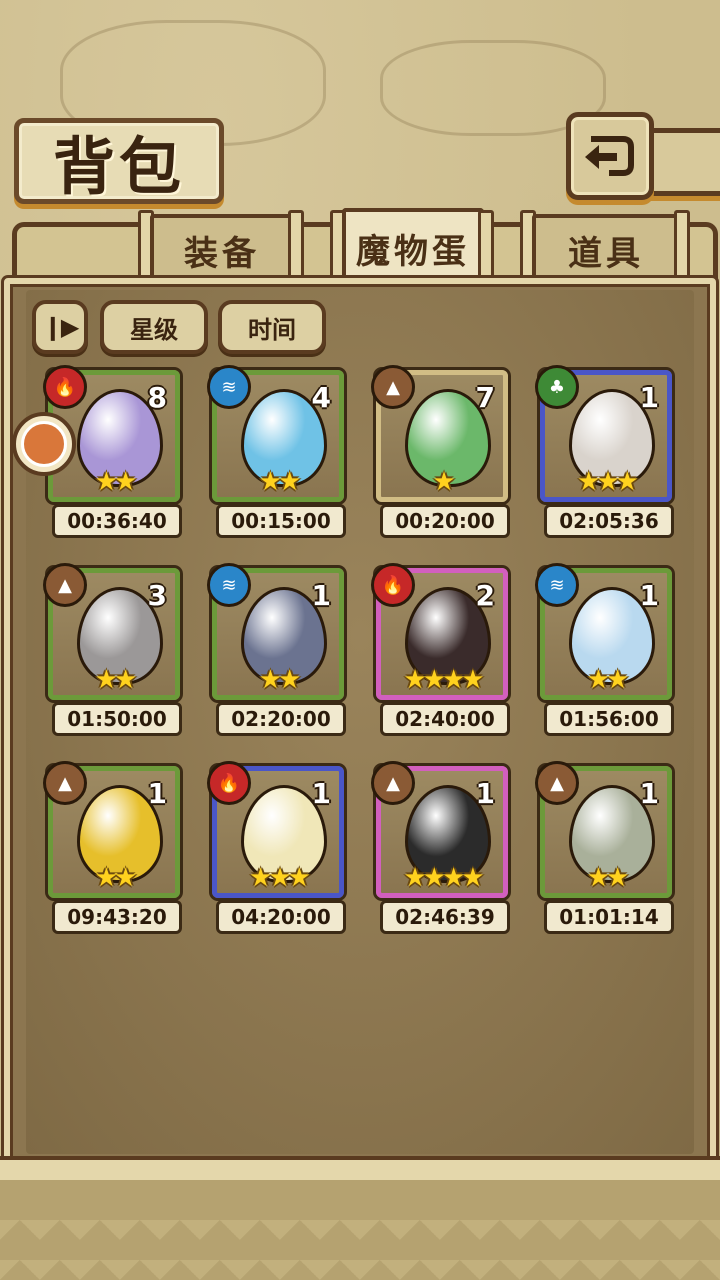 This screenshot has width=720, height=1280. Describe the element at coordinates (281, 719) in the screenshot. I see `hatch-timer: 02:20:00` at that location.